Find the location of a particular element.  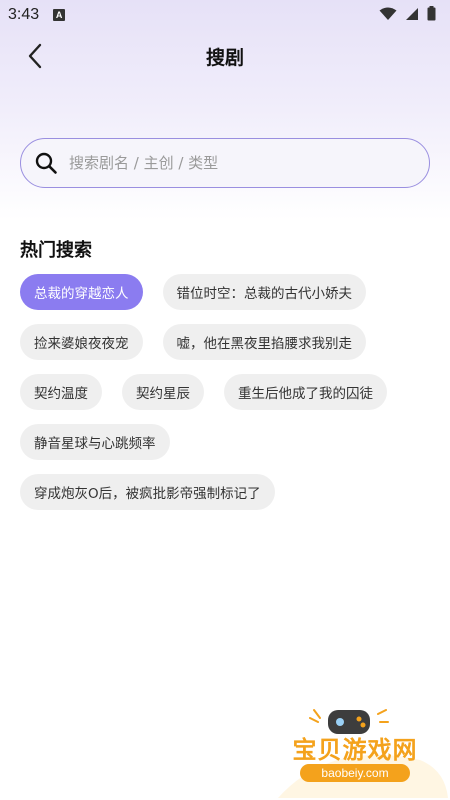

hot-search-tag: 契约温度 is located at coordinates (61, 392).